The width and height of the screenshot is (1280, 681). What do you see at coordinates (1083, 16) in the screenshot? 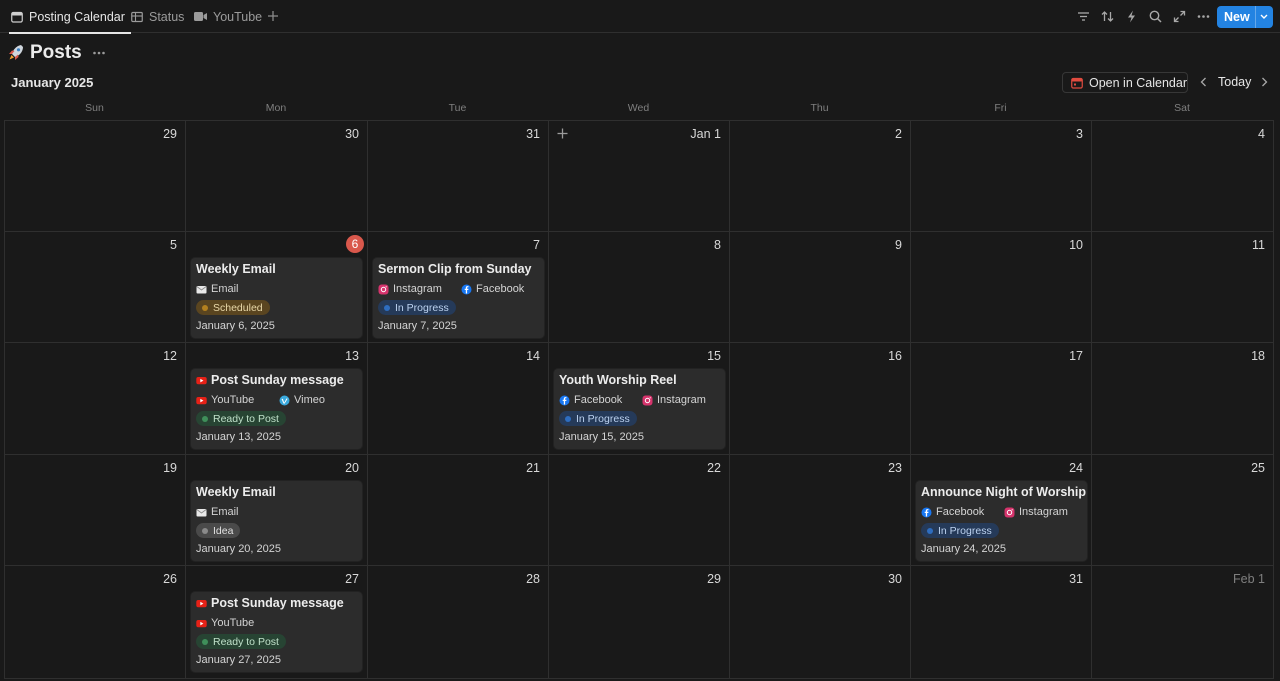
I see `filter-icon` at bounding box center [1083, 16].